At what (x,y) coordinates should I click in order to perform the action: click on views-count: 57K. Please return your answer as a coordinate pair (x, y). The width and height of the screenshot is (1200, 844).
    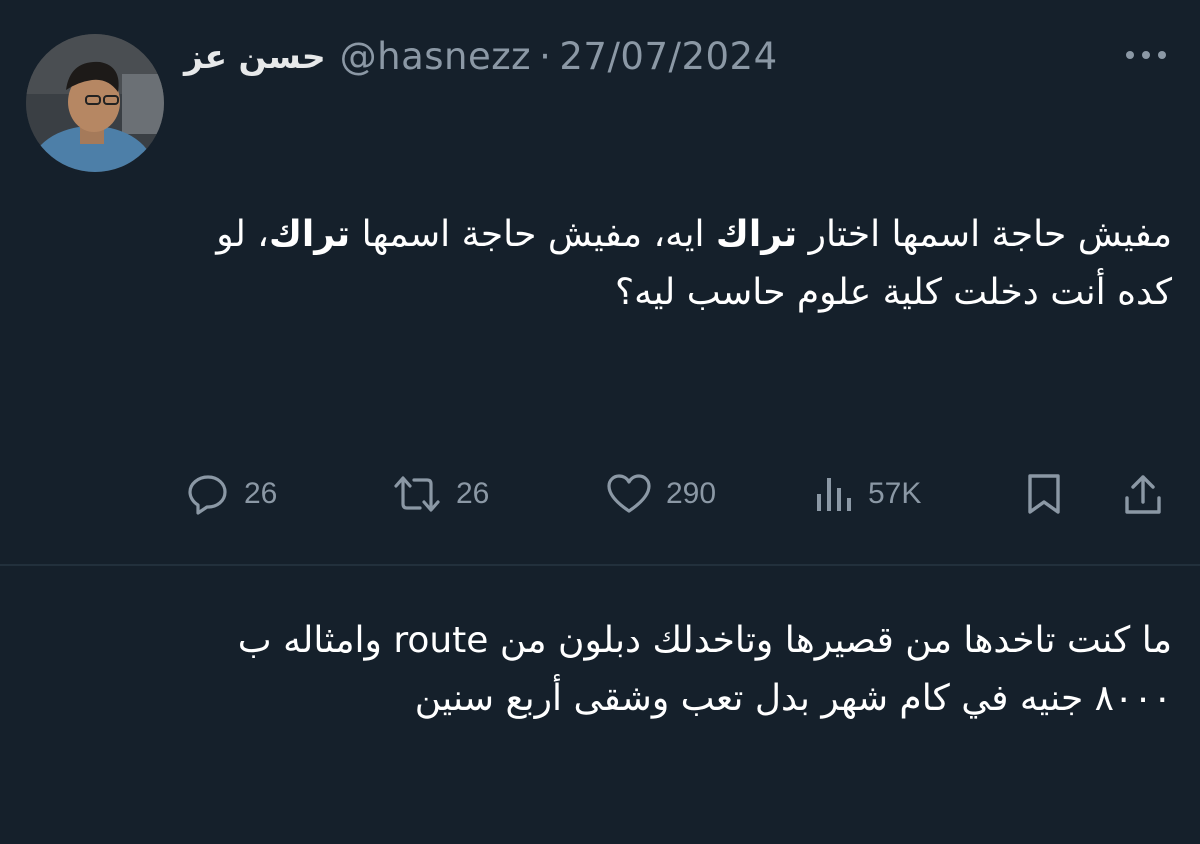
    Looking at the image, I should click on (895, 493).